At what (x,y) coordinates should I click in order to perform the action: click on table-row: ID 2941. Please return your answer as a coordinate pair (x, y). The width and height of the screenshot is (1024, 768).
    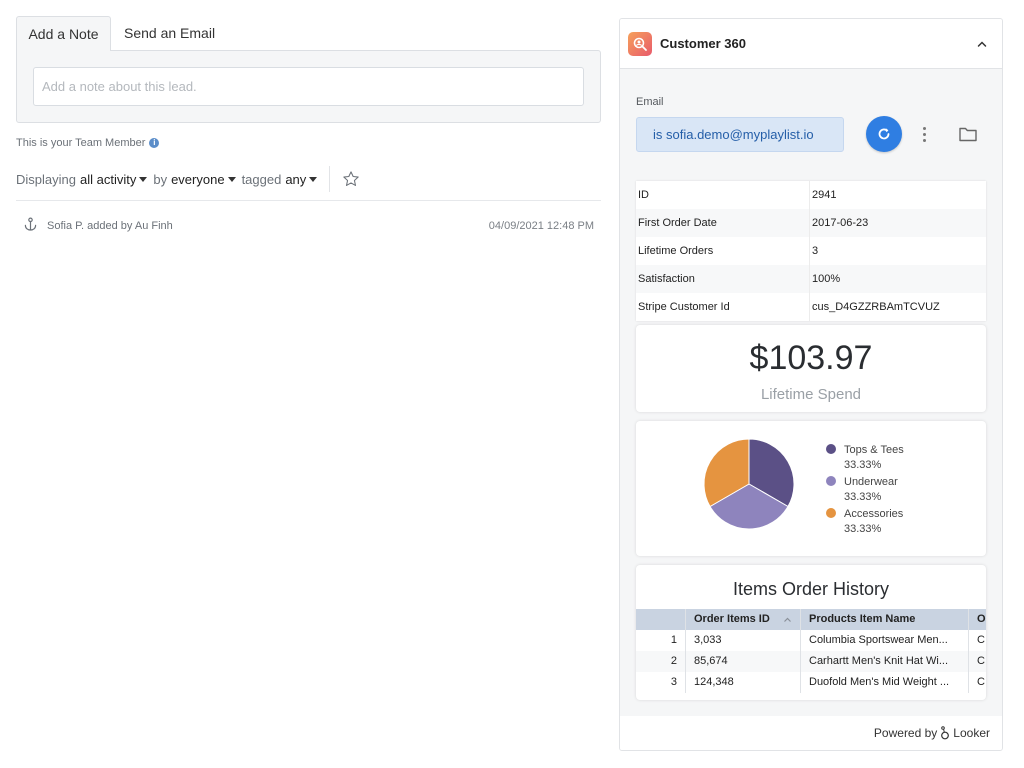
    Looking at the image, I should click on (811, 195).